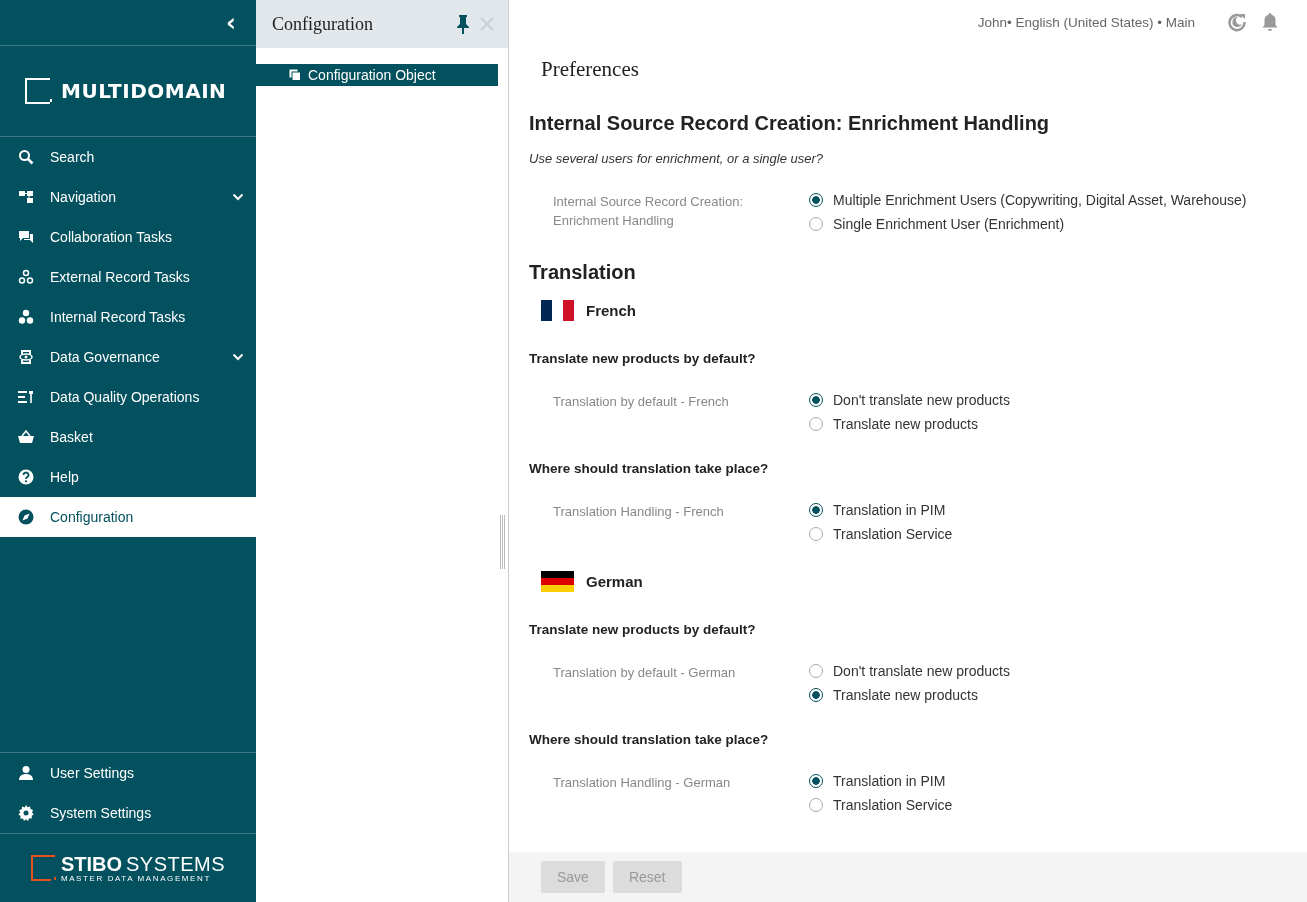 The width and height of the screenshot is (1307, 902). What do you see at coordinates (128, 813) in the screenshot?
I see `nav-item: System Settings` at bounding box center [128, 813].